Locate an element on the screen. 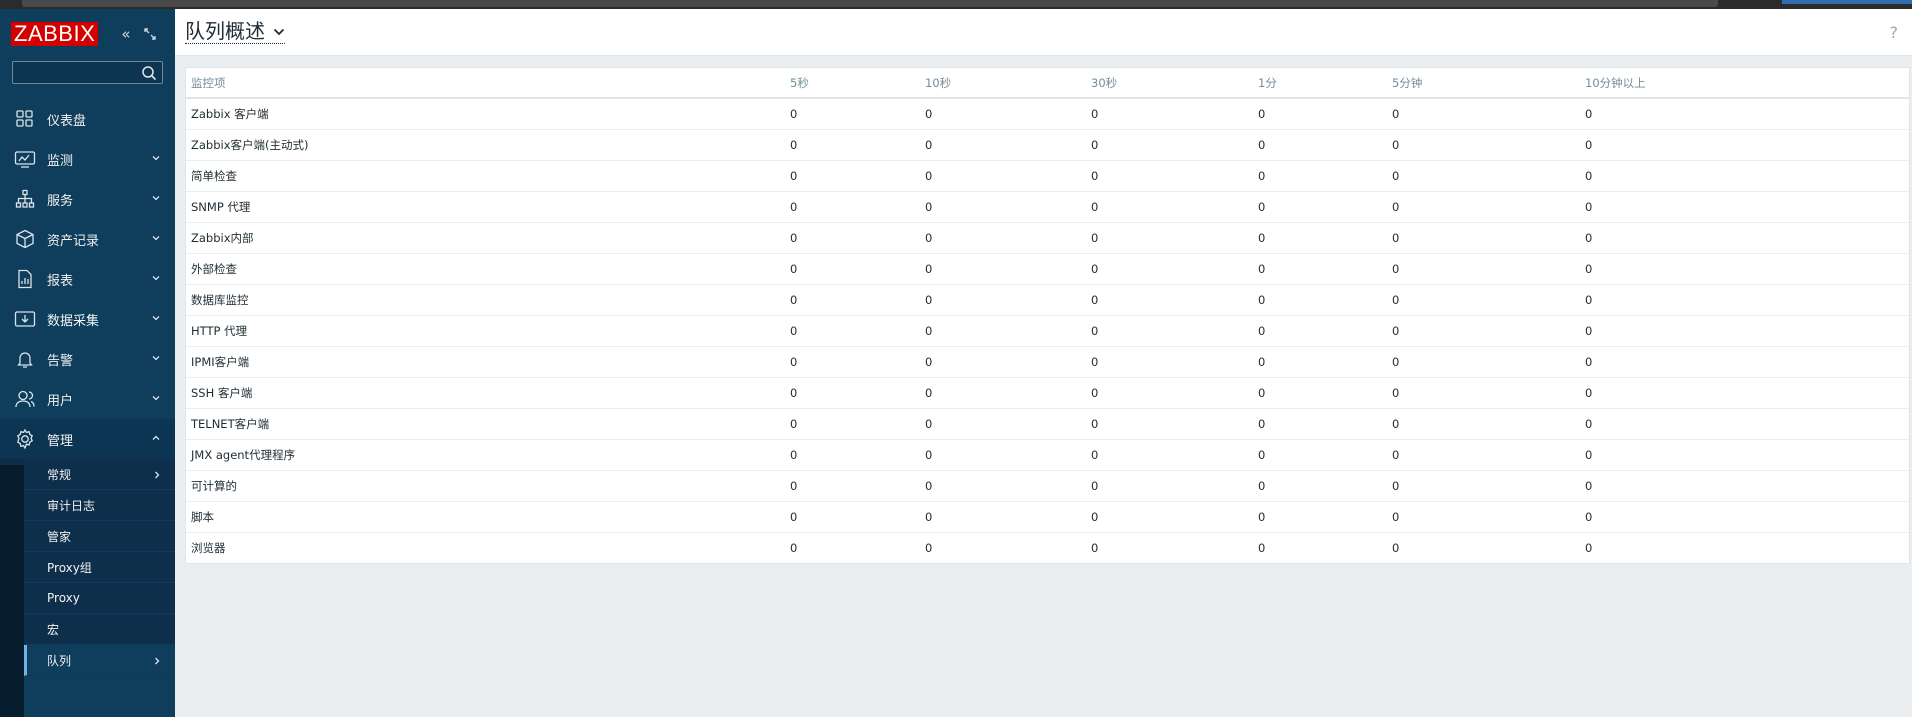  table-row: 简单检查 0 0 0 0 0 0 is located at coordinates (1047, 176).